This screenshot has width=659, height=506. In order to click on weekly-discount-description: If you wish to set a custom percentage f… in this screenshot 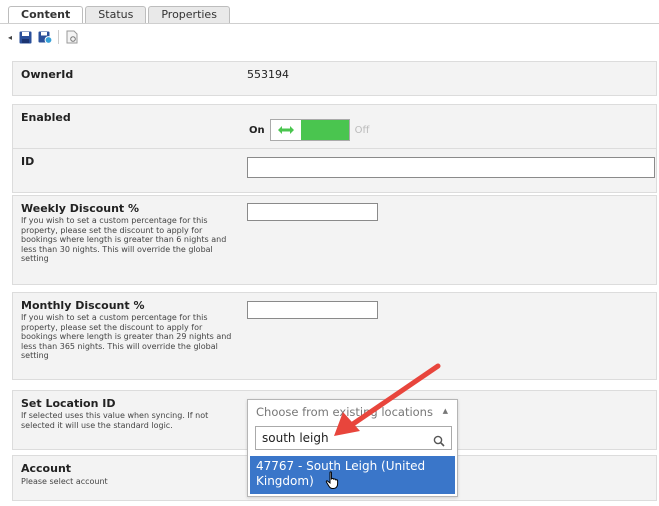, I will do `click(124, 240)`.